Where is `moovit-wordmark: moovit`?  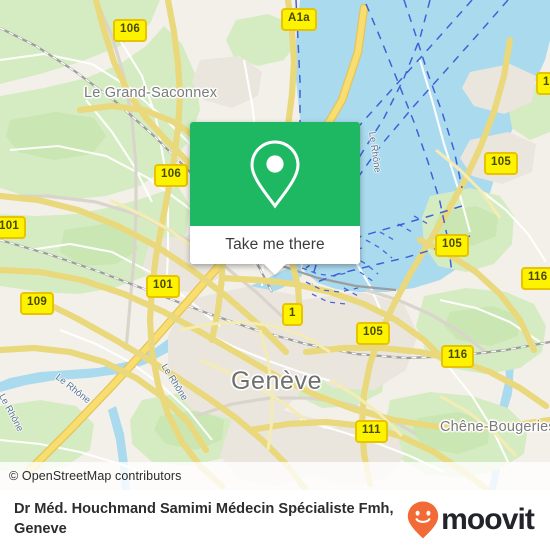
moovit-wordmark: moovit is located at coordinates (488, 519).